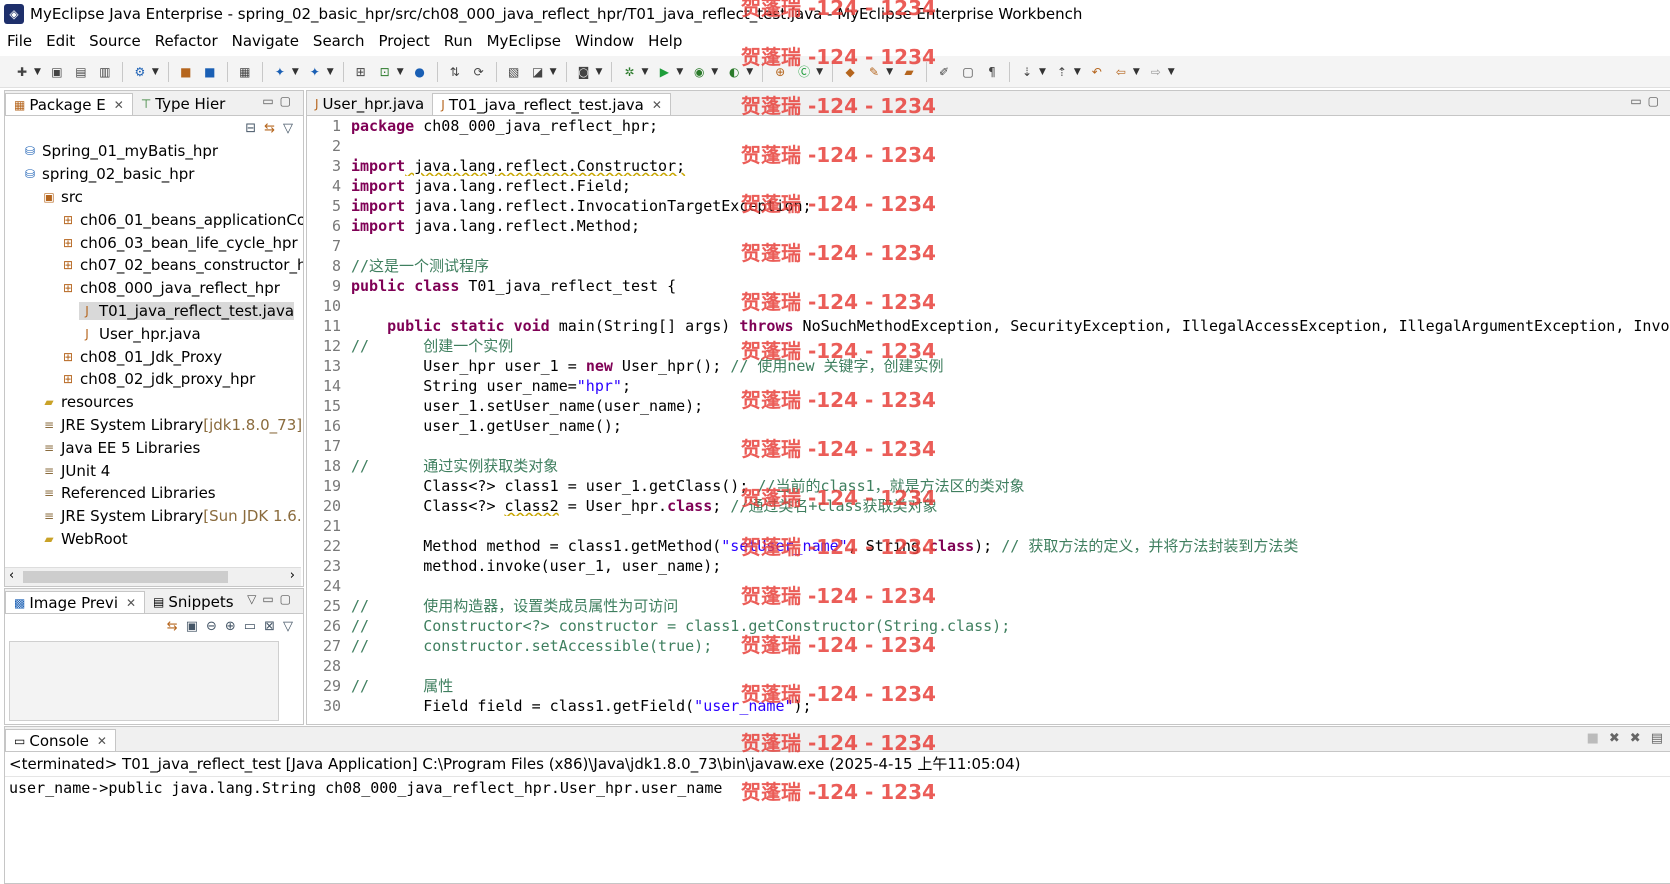  I want to click on tree-item: ▣ src, so click(154, 197).